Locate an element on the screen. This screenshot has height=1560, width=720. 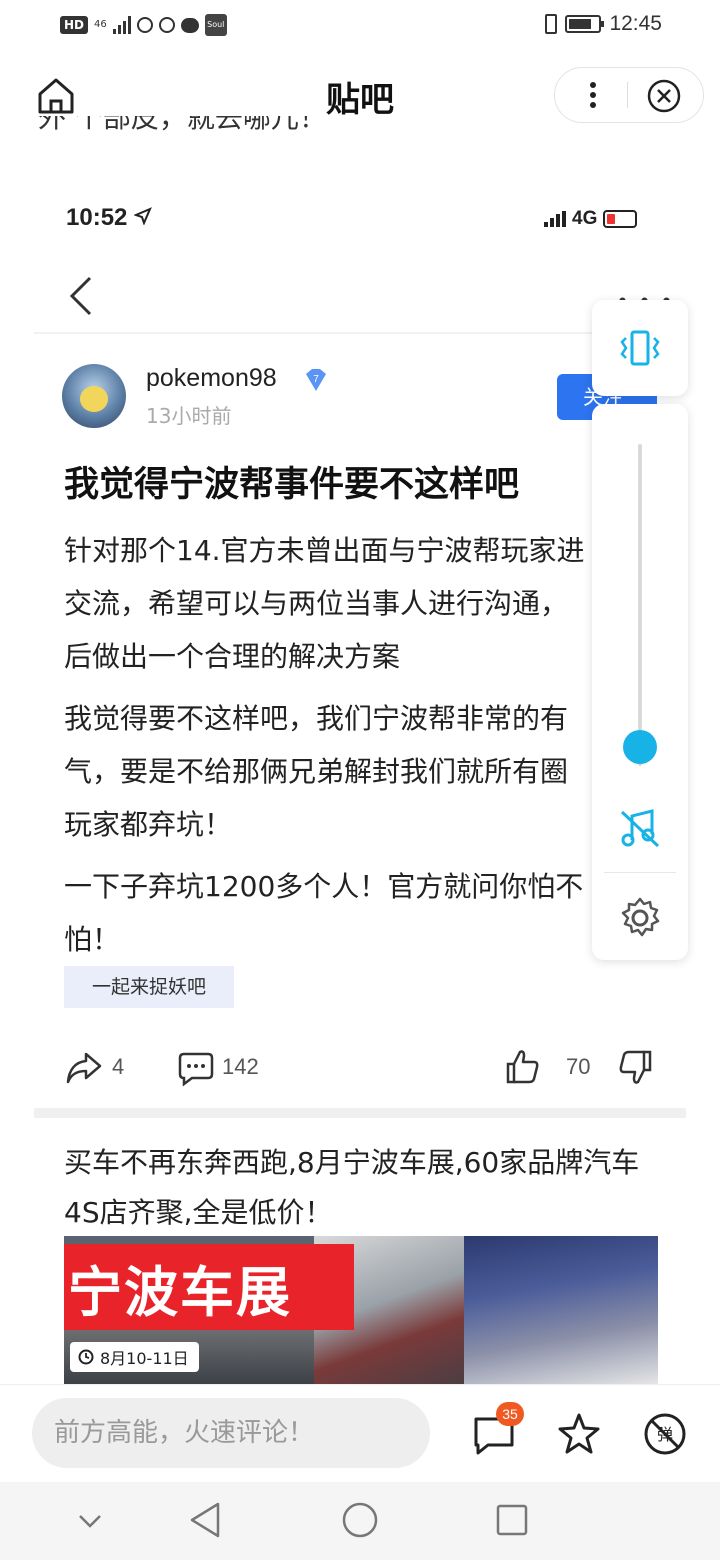
comment-count-badge: 35 is located at coordinates (510, 1414).